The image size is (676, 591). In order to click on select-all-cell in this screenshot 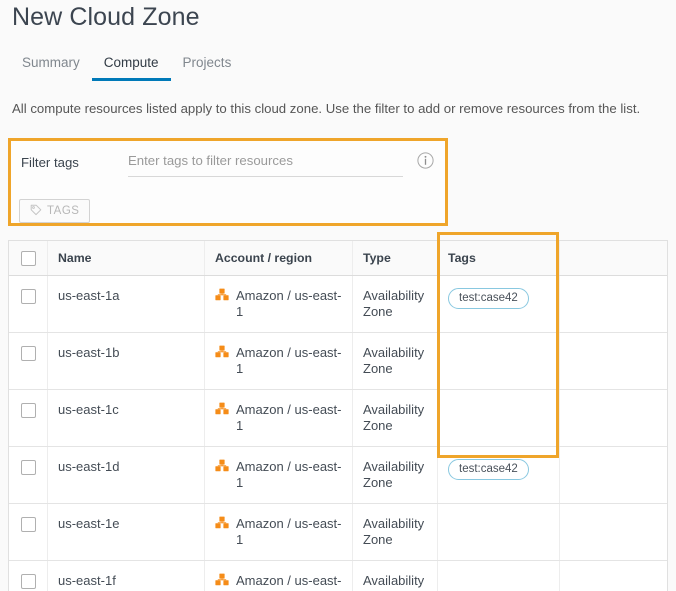, I will do `click(28, 258)`.